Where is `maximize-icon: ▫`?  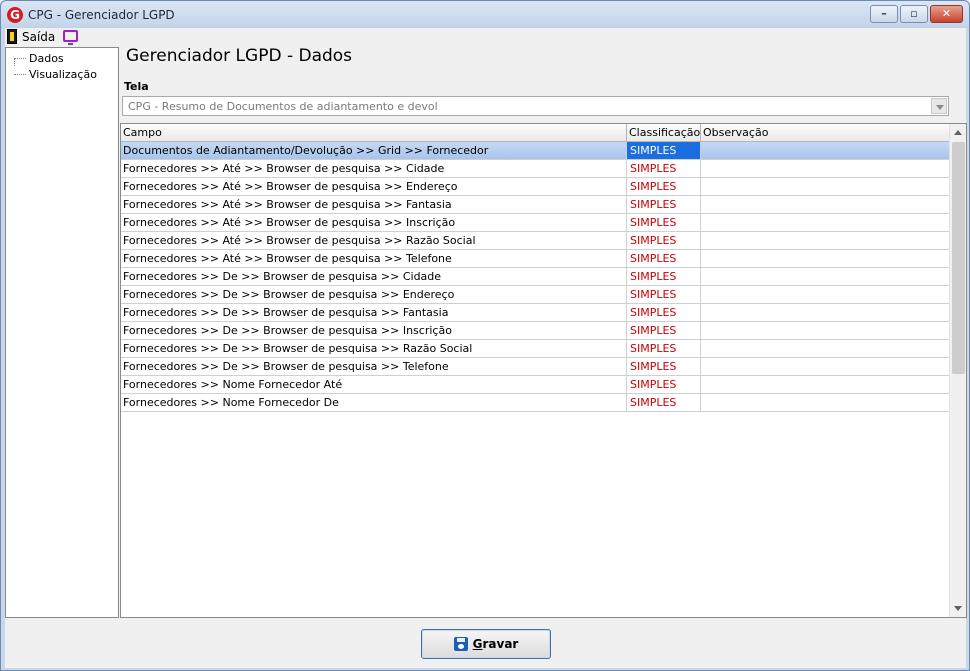
maximize-icon: ▫ is located at coordinates (914, 13).